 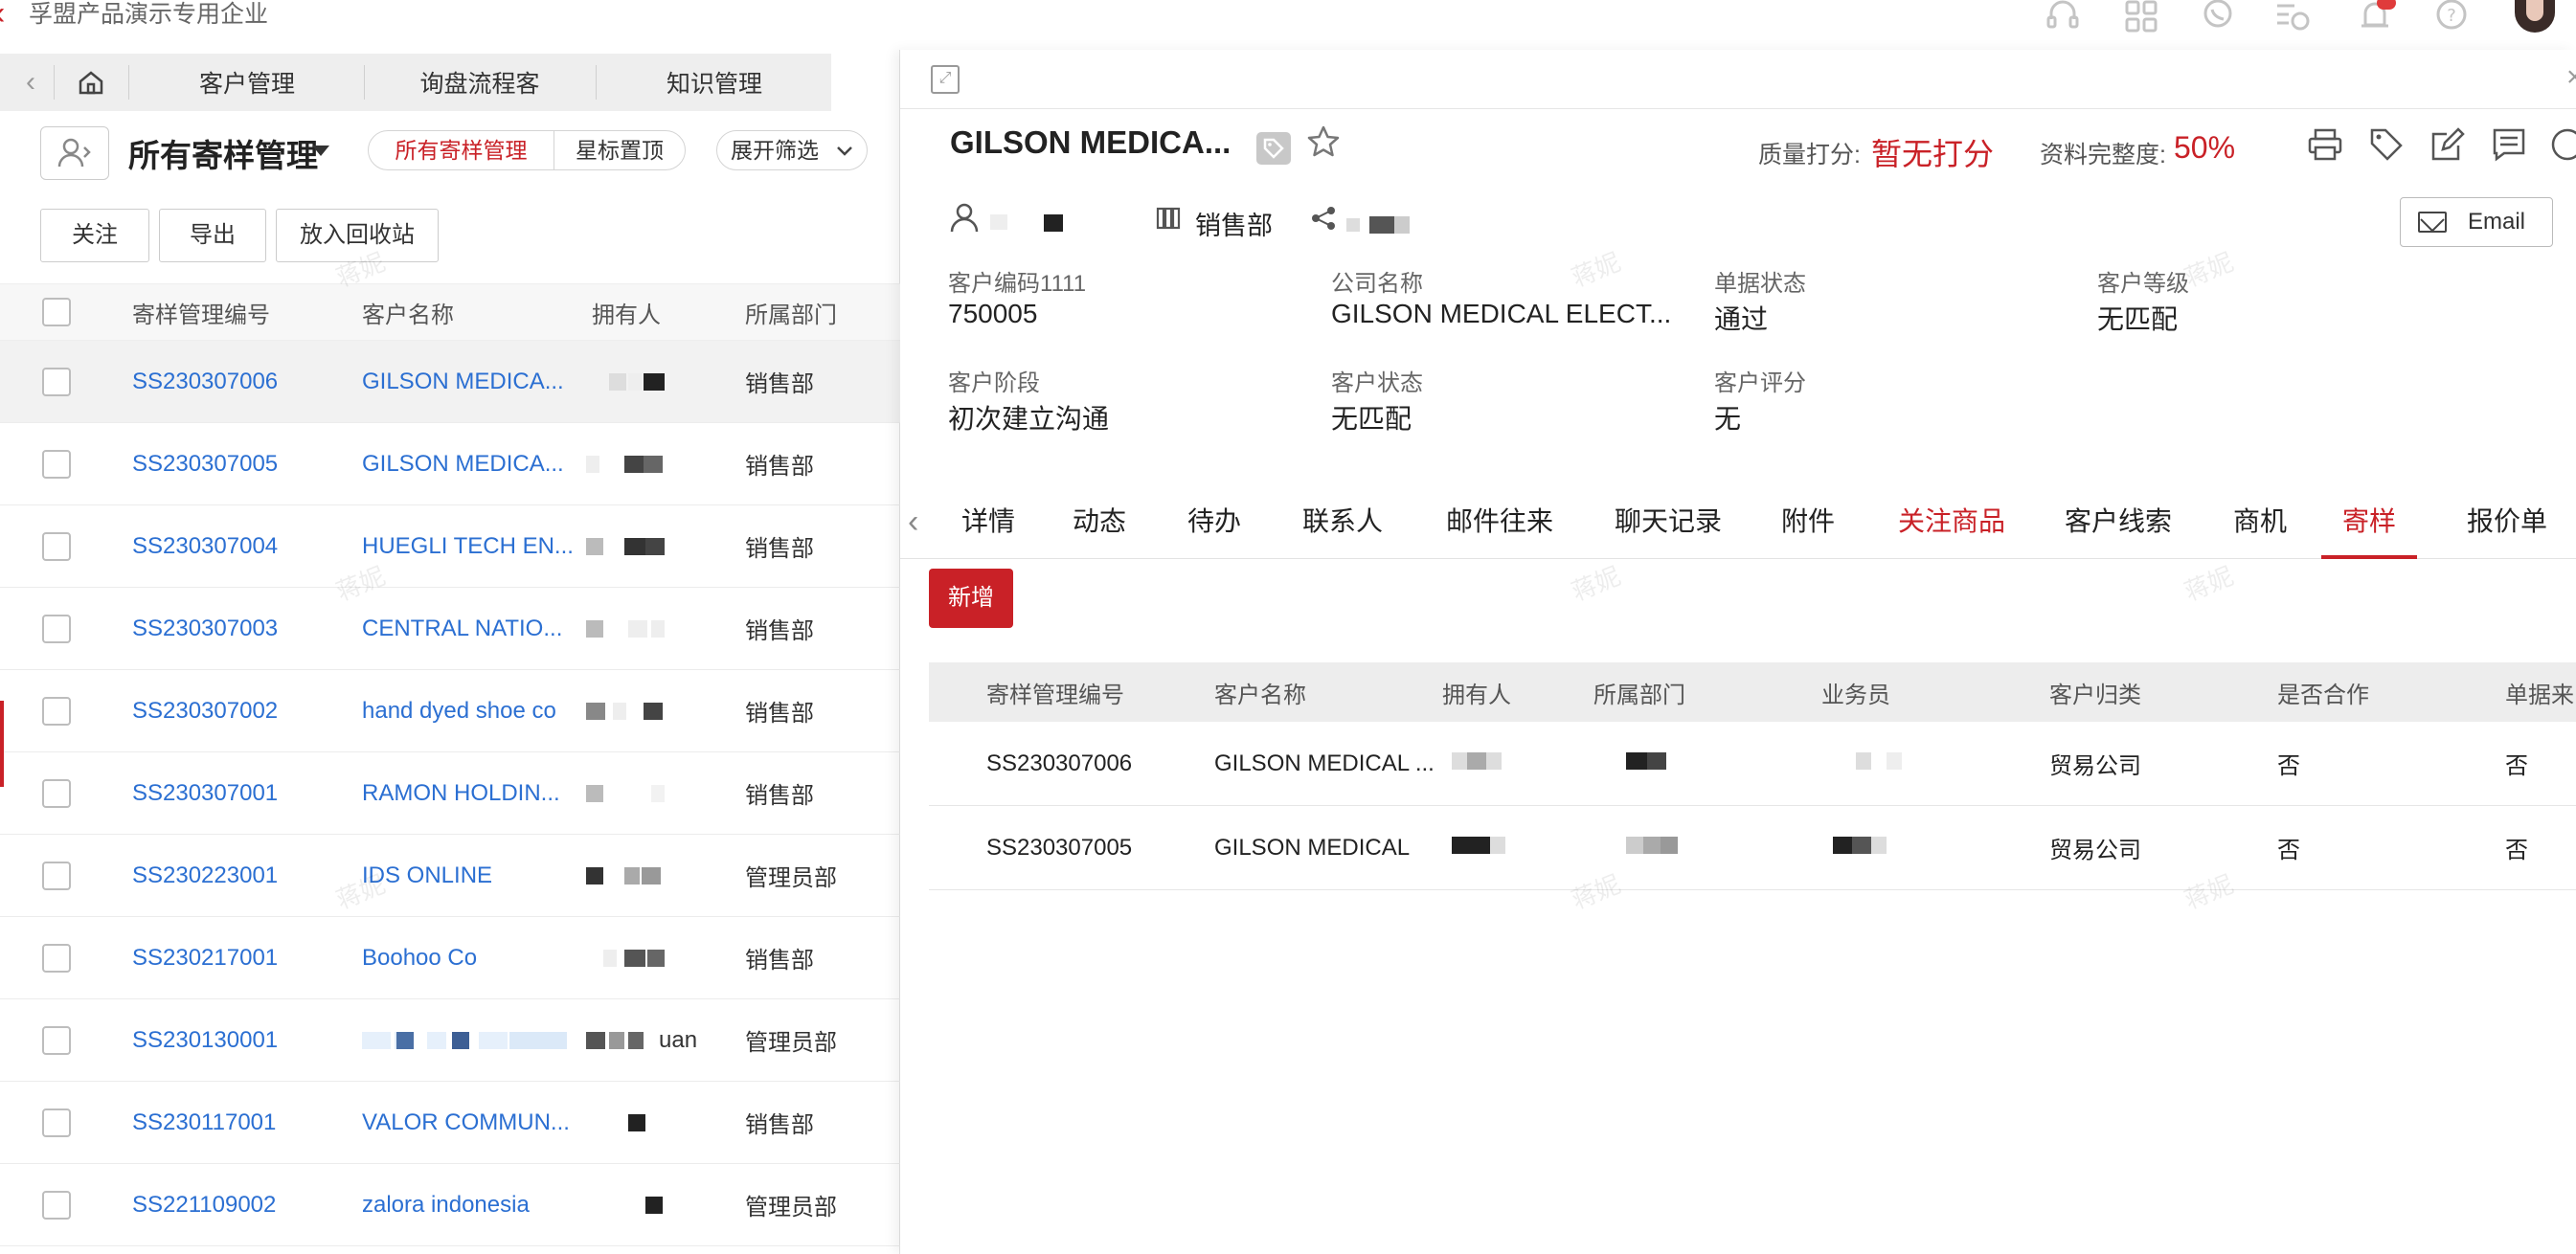 What do you see at coordinates (945, 79) in the screenshot?
I see `expand-icon: ⤢` at bounding box center [945, 79].